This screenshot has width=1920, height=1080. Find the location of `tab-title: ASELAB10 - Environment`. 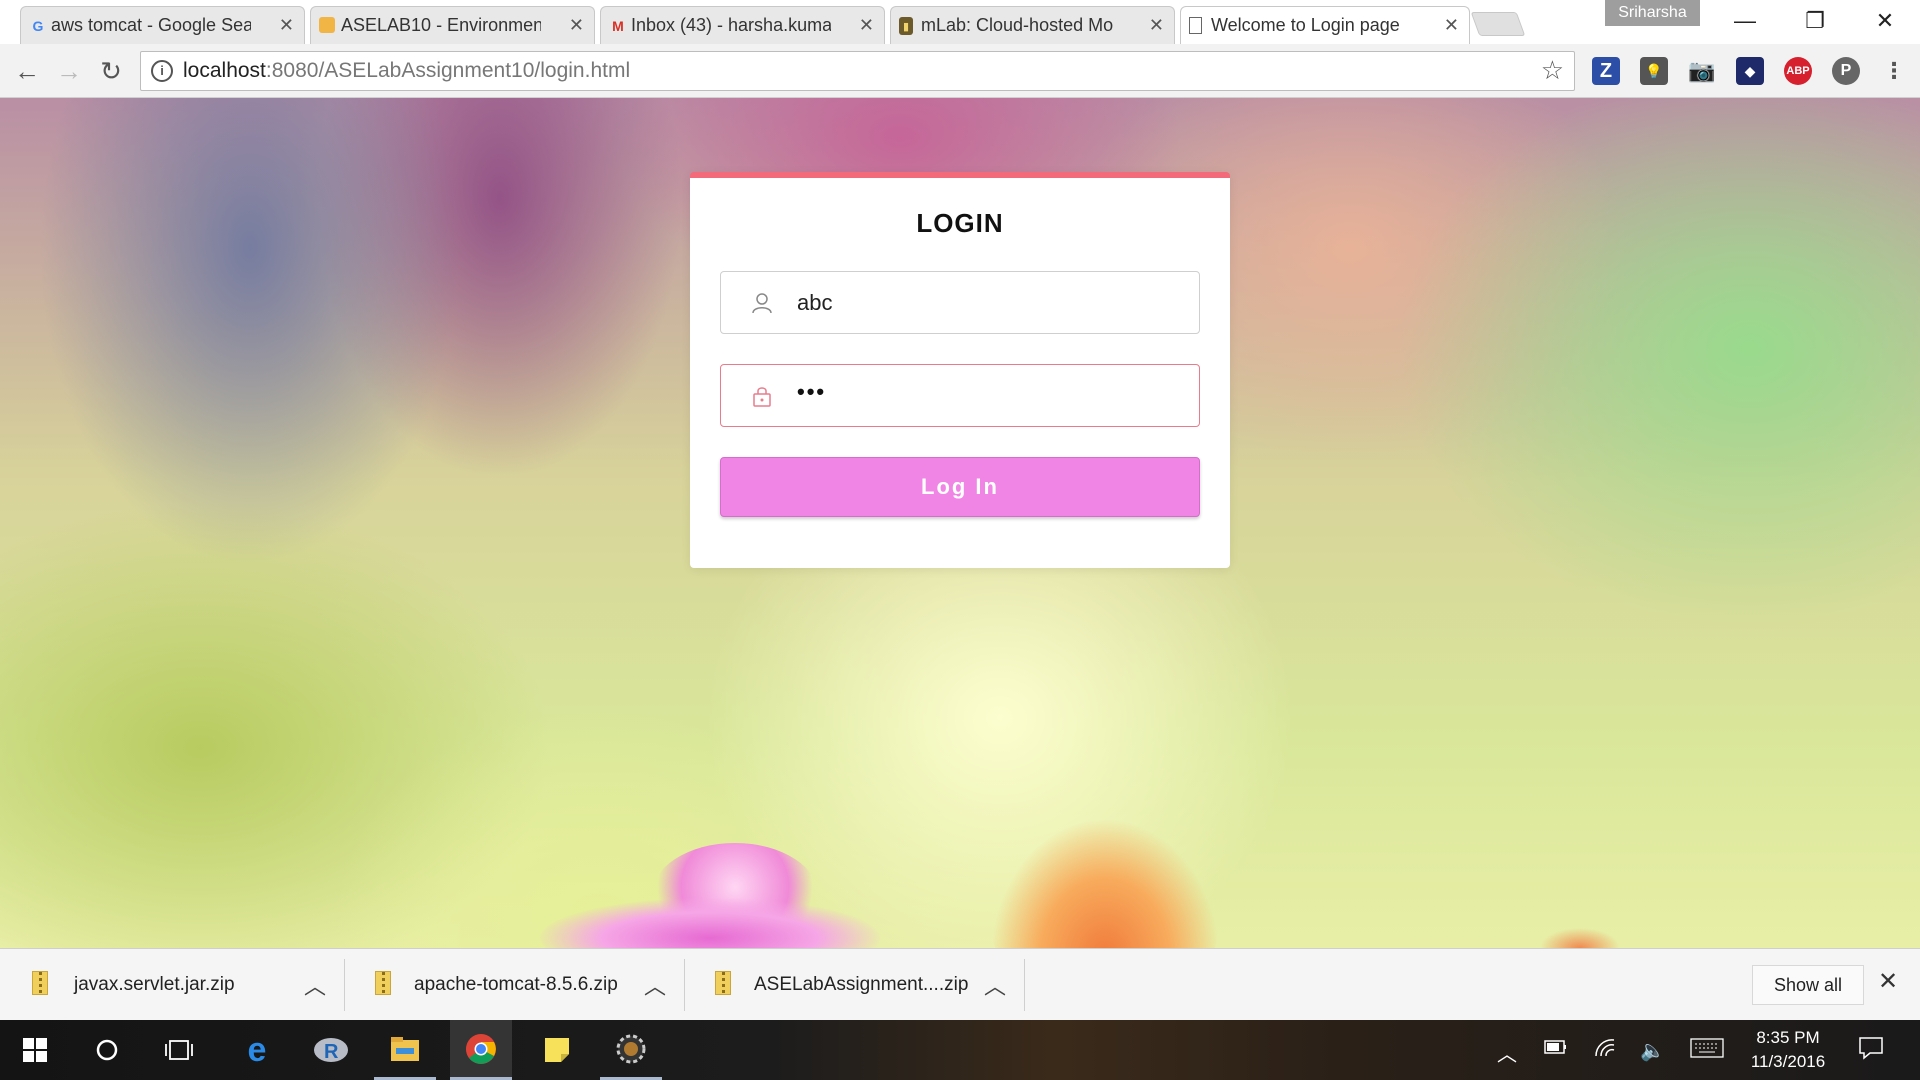

tab-title: ASELAB10 - Environment is located at coordinates (441, 25).